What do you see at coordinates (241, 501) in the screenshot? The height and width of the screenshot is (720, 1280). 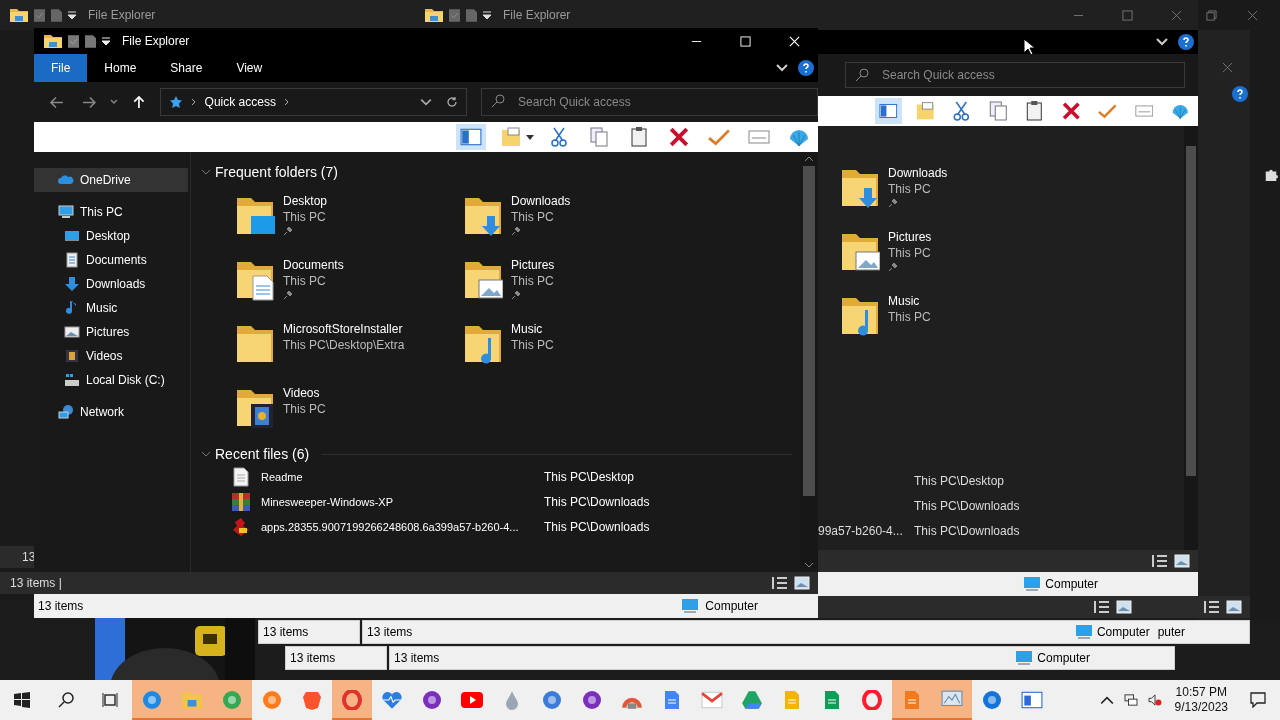 I see `archive-icon` at bounding box center [241, 501].